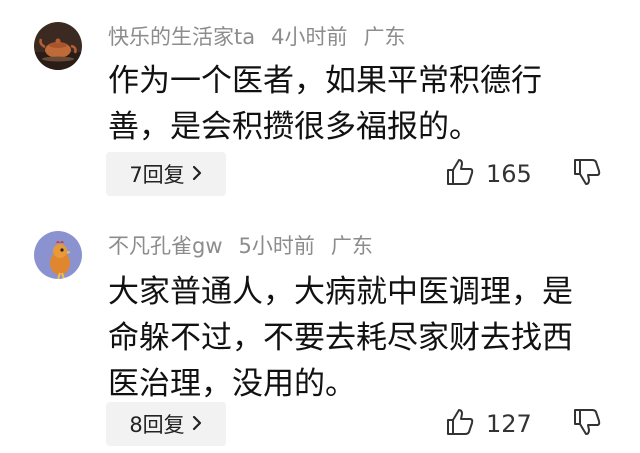 The width and height of the screenshot is (640, 453). I want to click on username: 不凡孔雀gw, so click(165, 246).